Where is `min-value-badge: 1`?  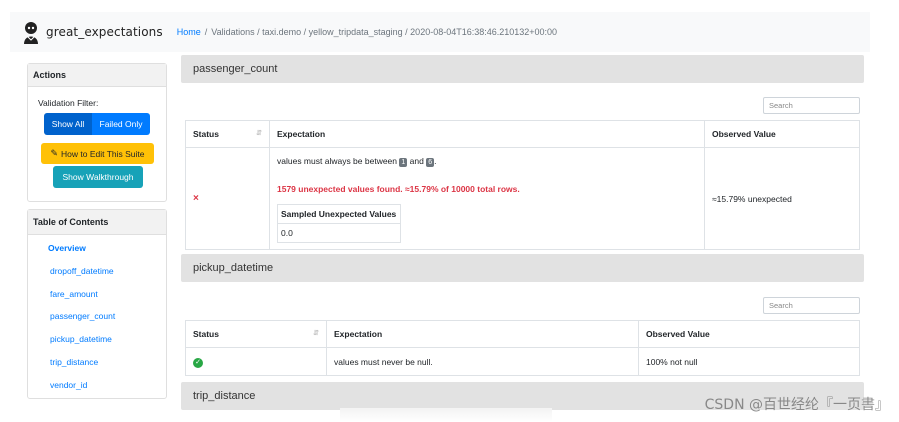
min-value-badge: 1 is located at coordinates (403, 162).